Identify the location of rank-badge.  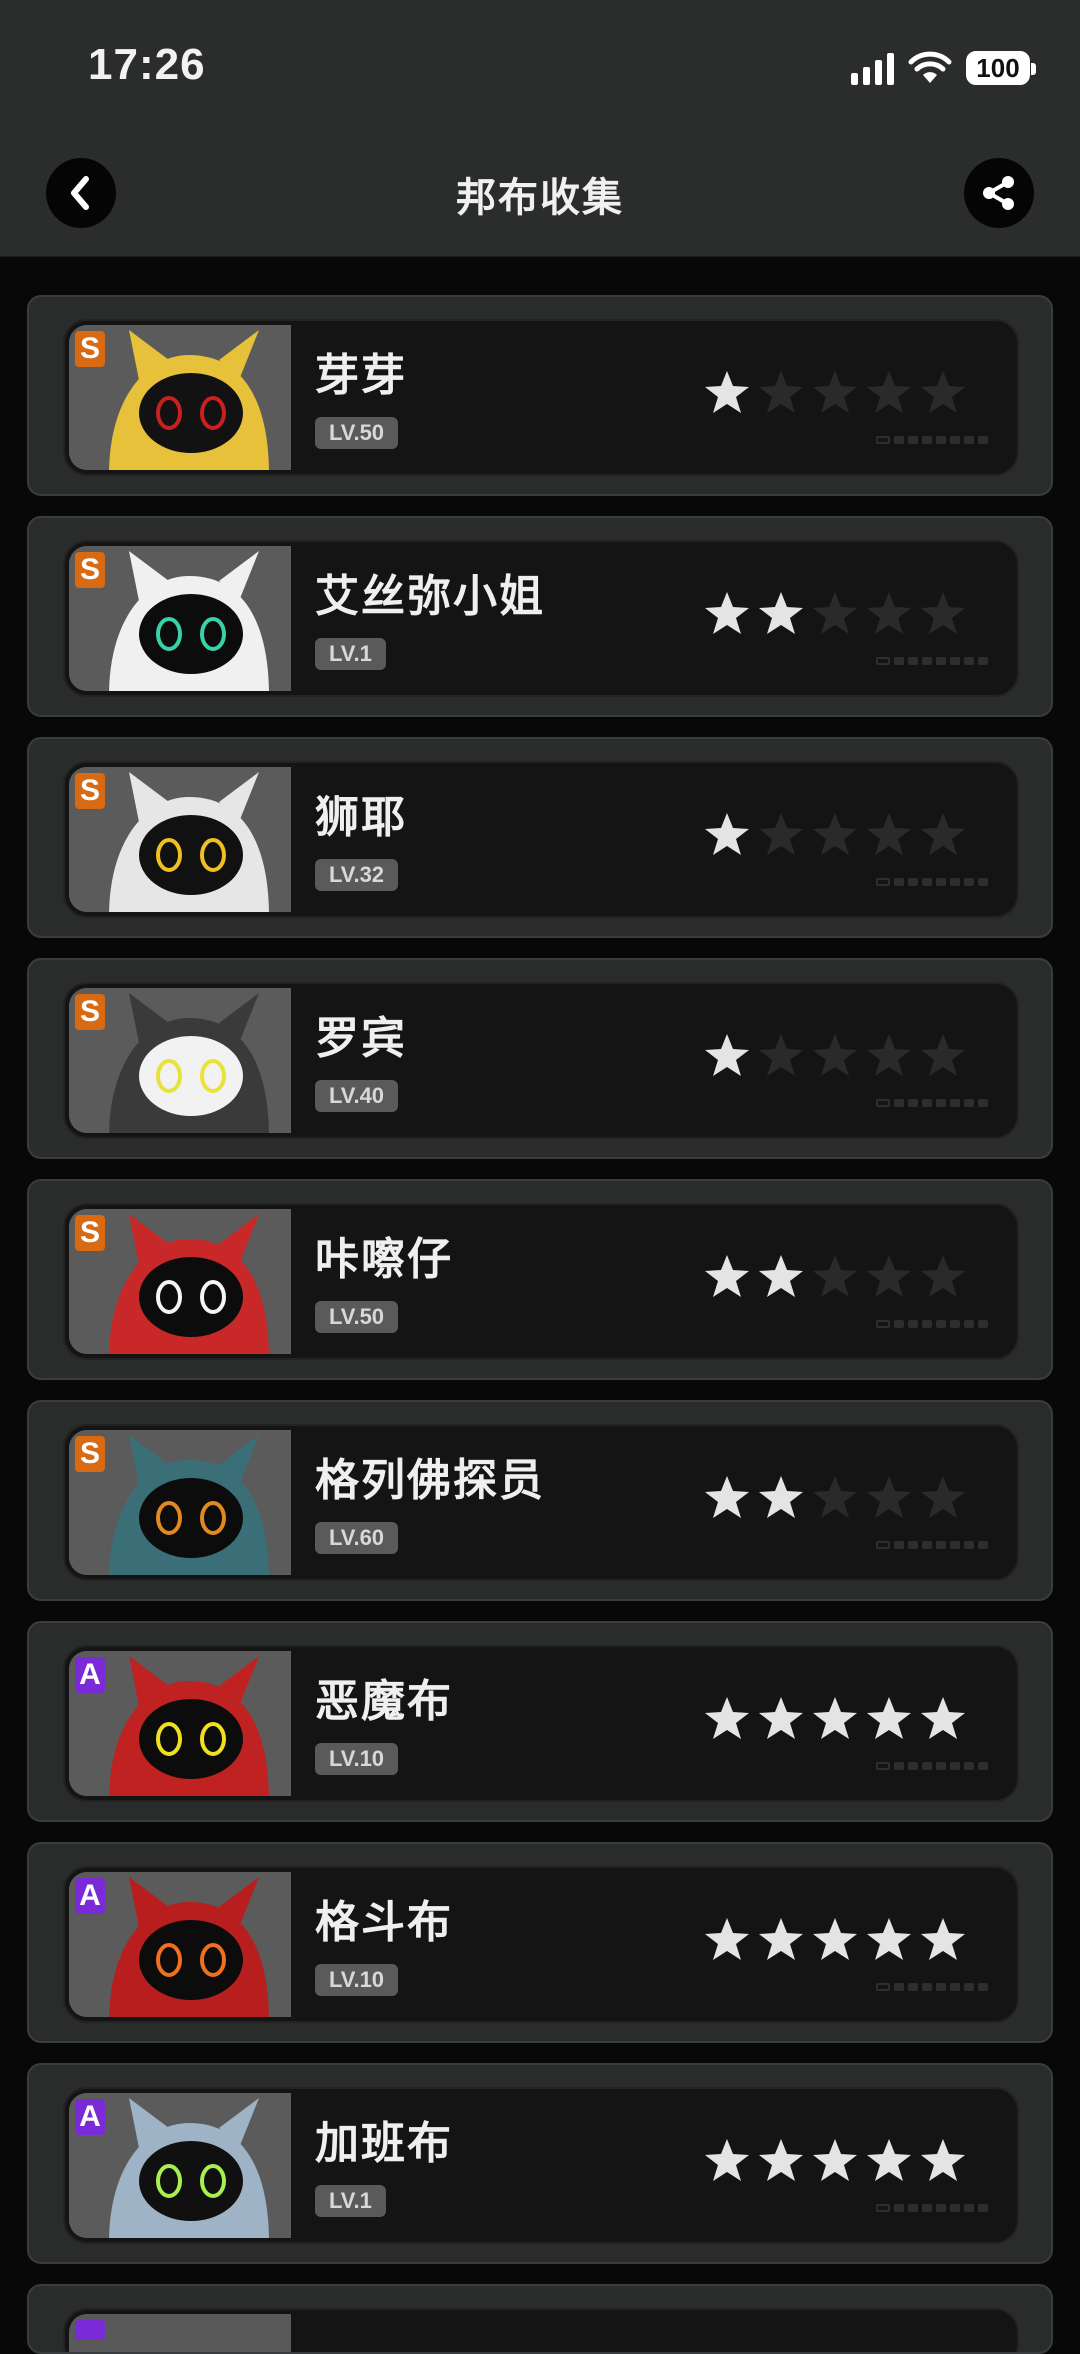
(90, 2330).